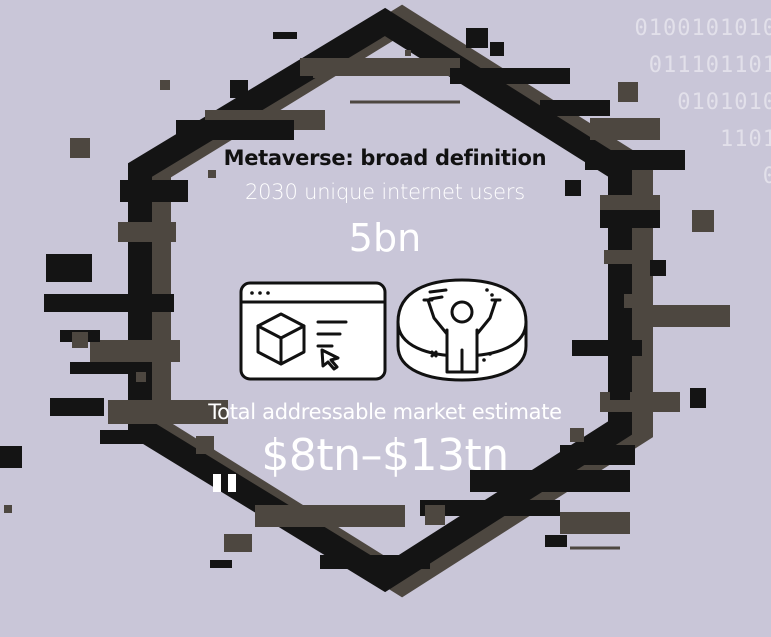  Describe the element at coordinates (385, 412) in the screenshot. I see `market-label: Total addressable market estimate` at that location.